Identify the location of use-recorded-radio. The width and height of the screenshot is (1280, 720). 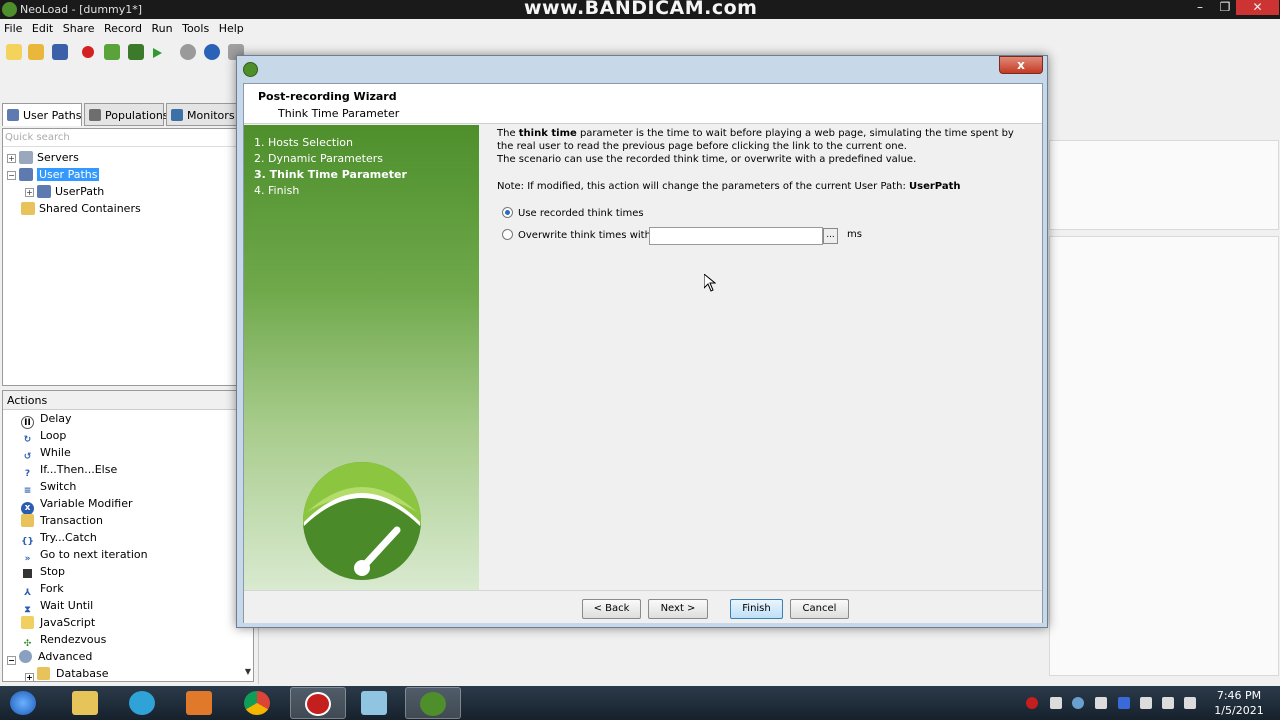
(507, 212).